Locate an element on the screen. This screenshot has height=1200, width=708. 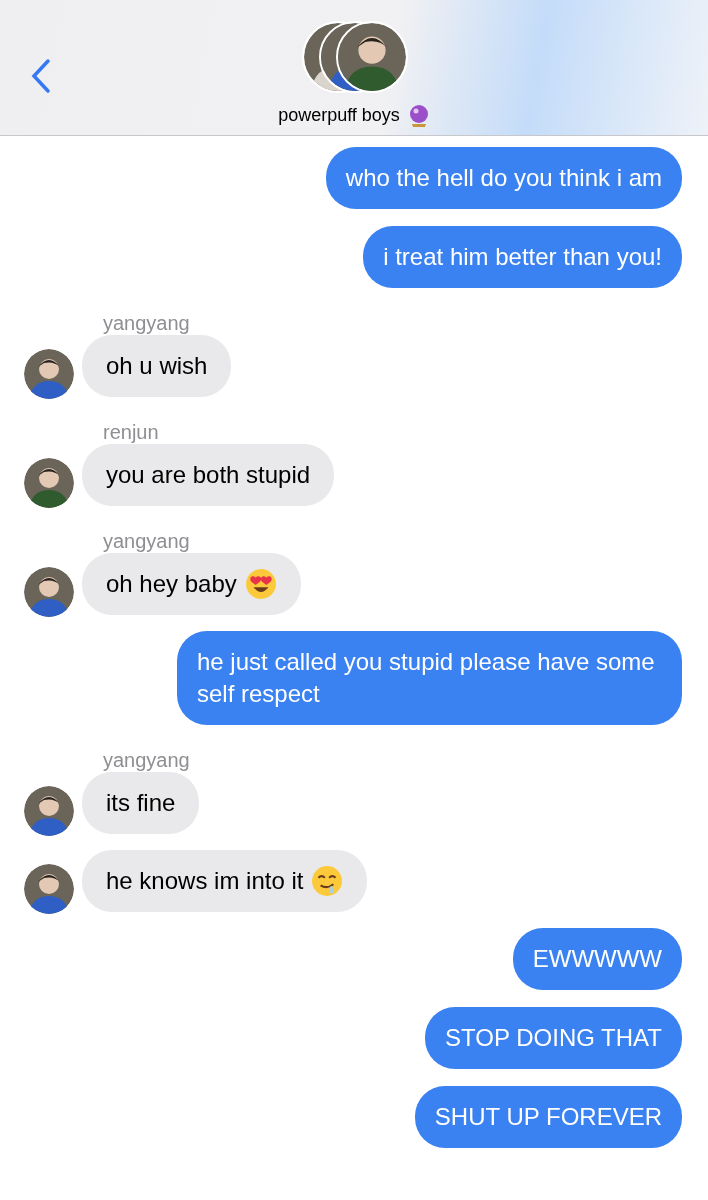
received-message-bubble: oh u wish is located at coordinates (157, 366).